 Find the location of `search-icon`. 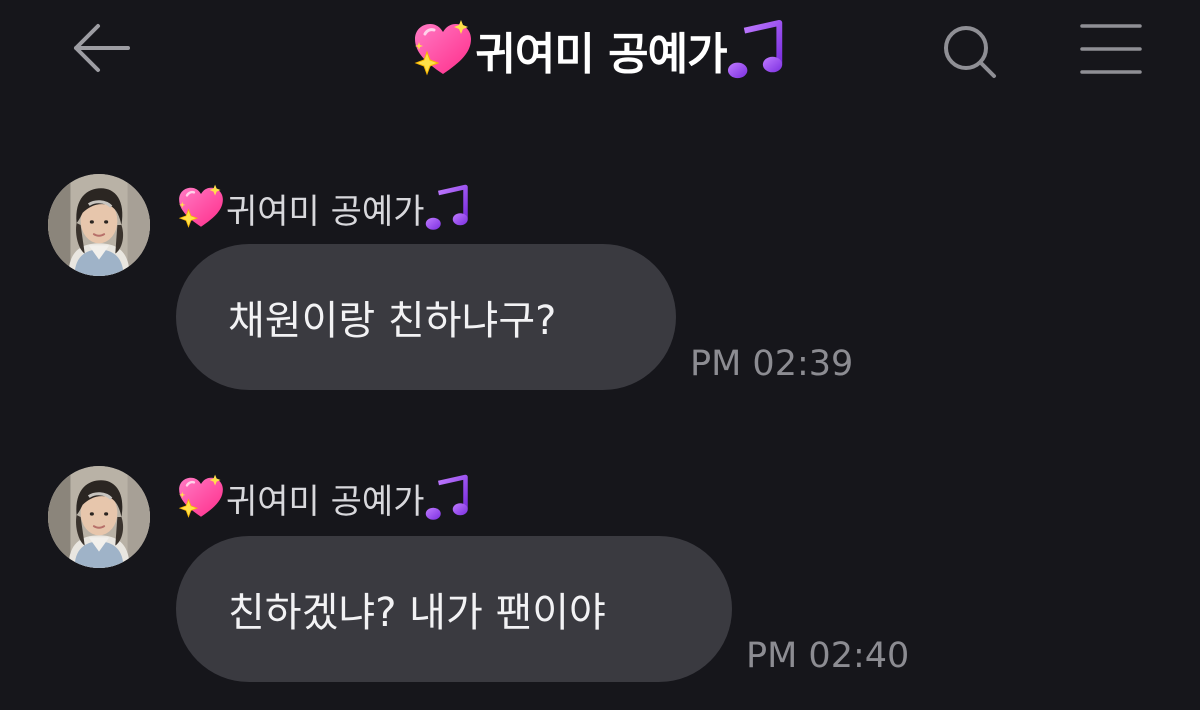

search-icon is located at coordinates (970, 52).